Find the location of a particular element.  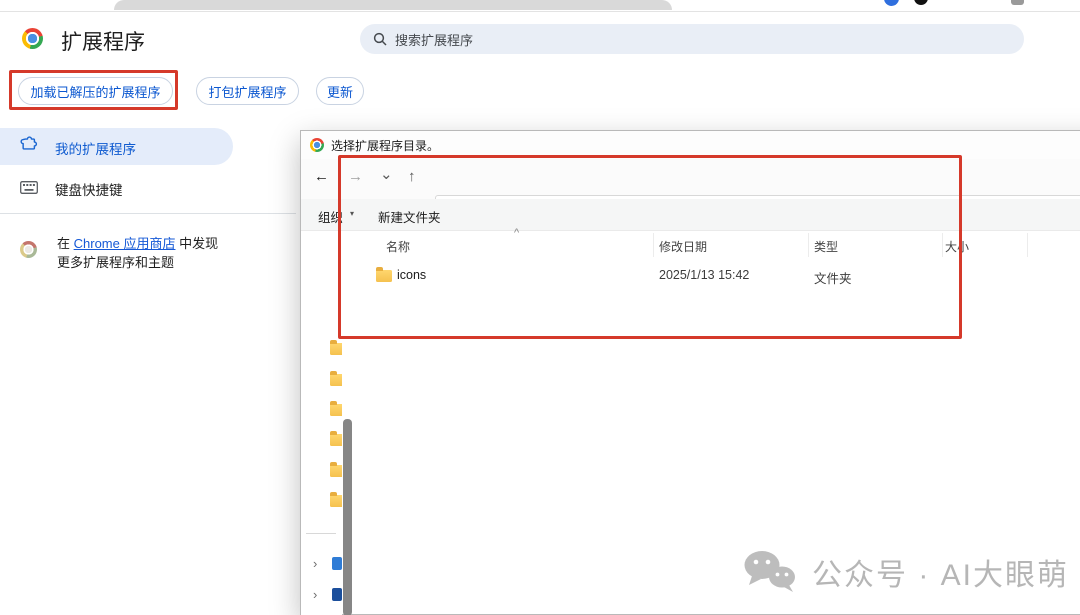

column-header-type: 类型 is located at coordinates (826, 246).